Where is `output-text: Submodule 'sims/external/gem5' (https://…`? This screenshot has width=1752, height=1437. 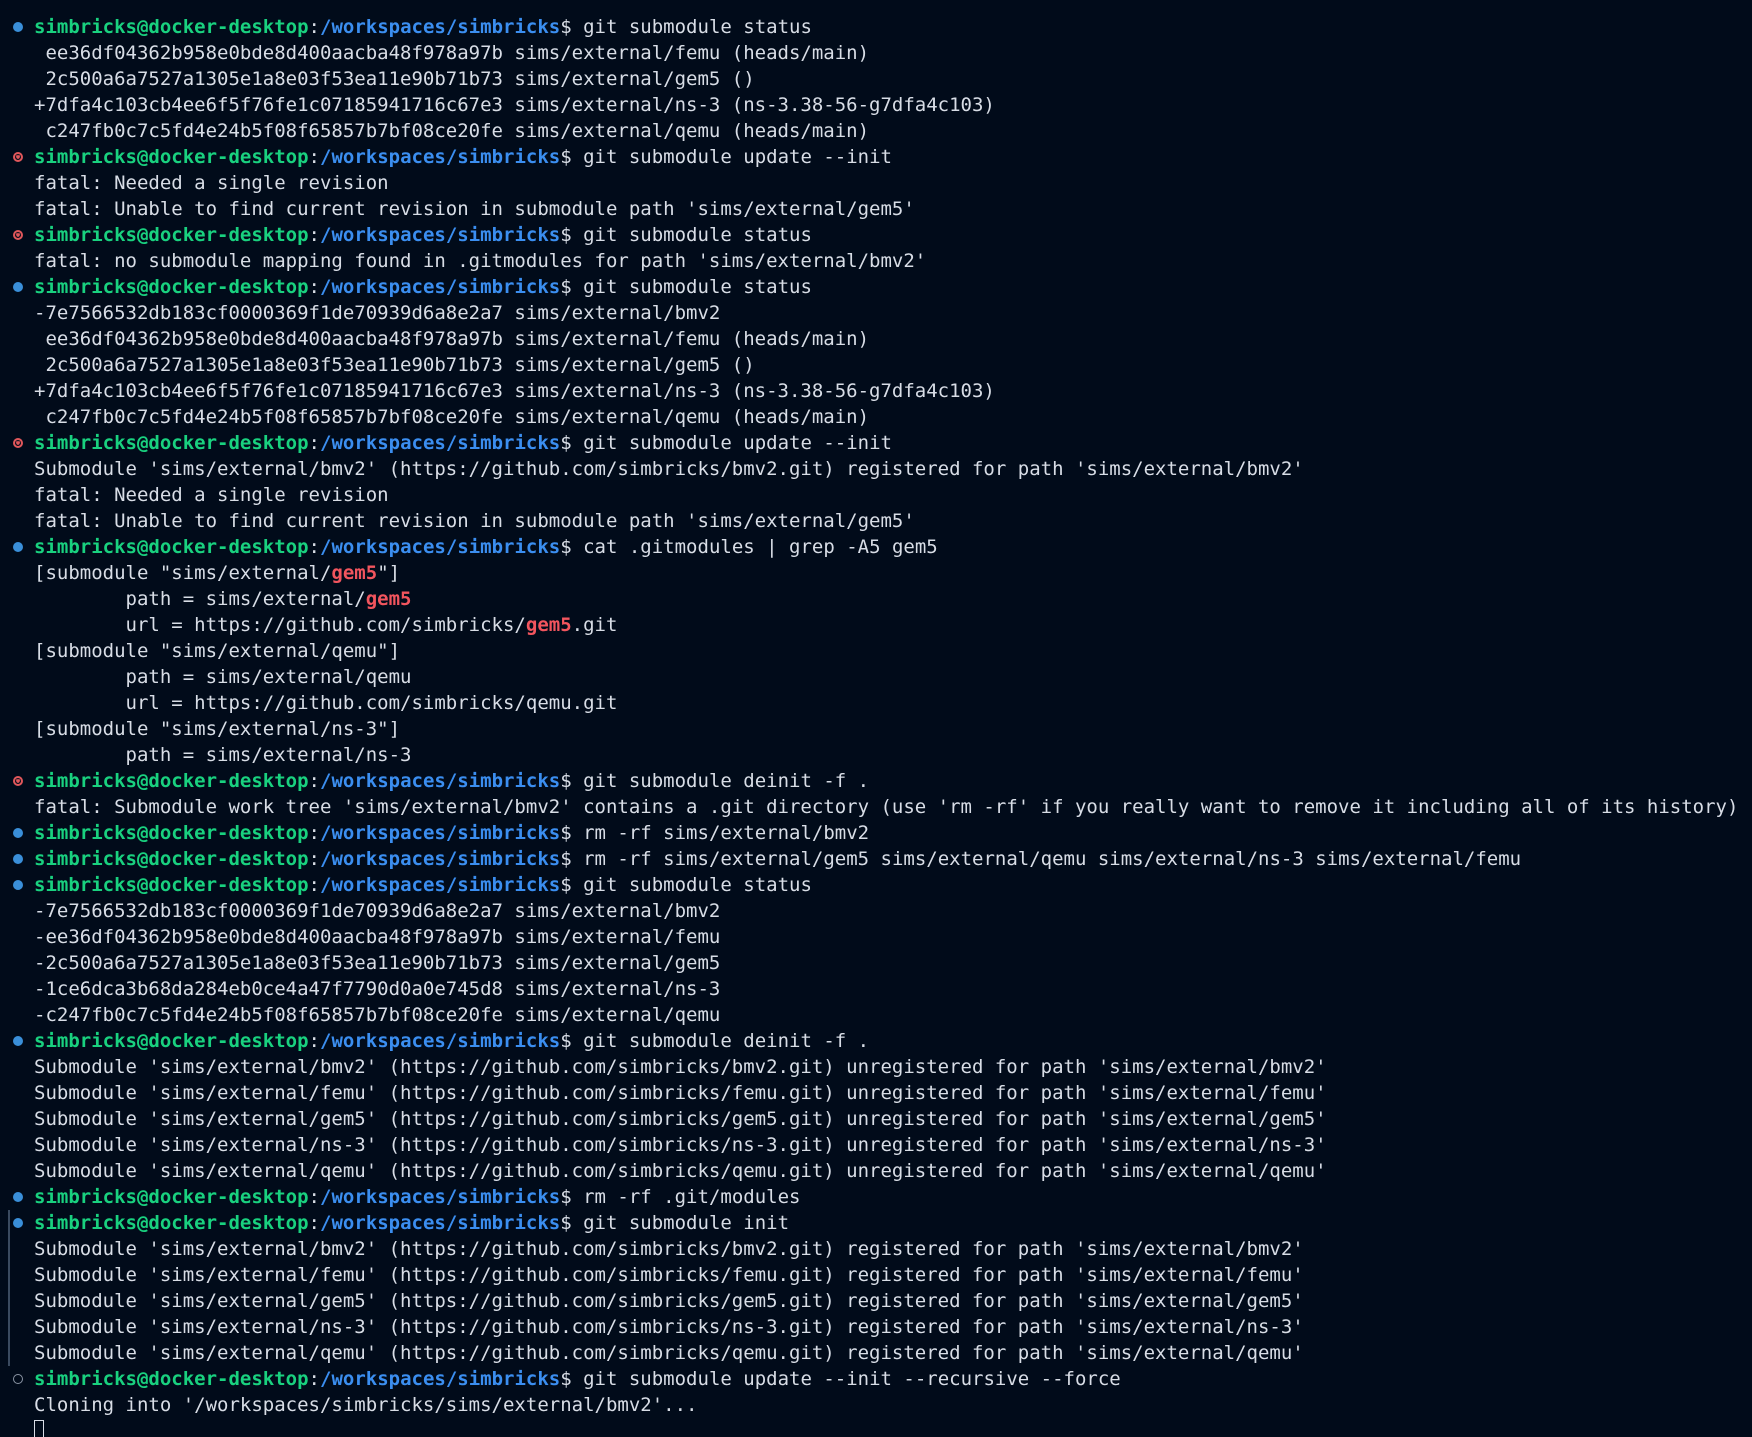
output-text: Submodule 'sims/external/gem5' (https://… is located at coordinates (669, 1301).